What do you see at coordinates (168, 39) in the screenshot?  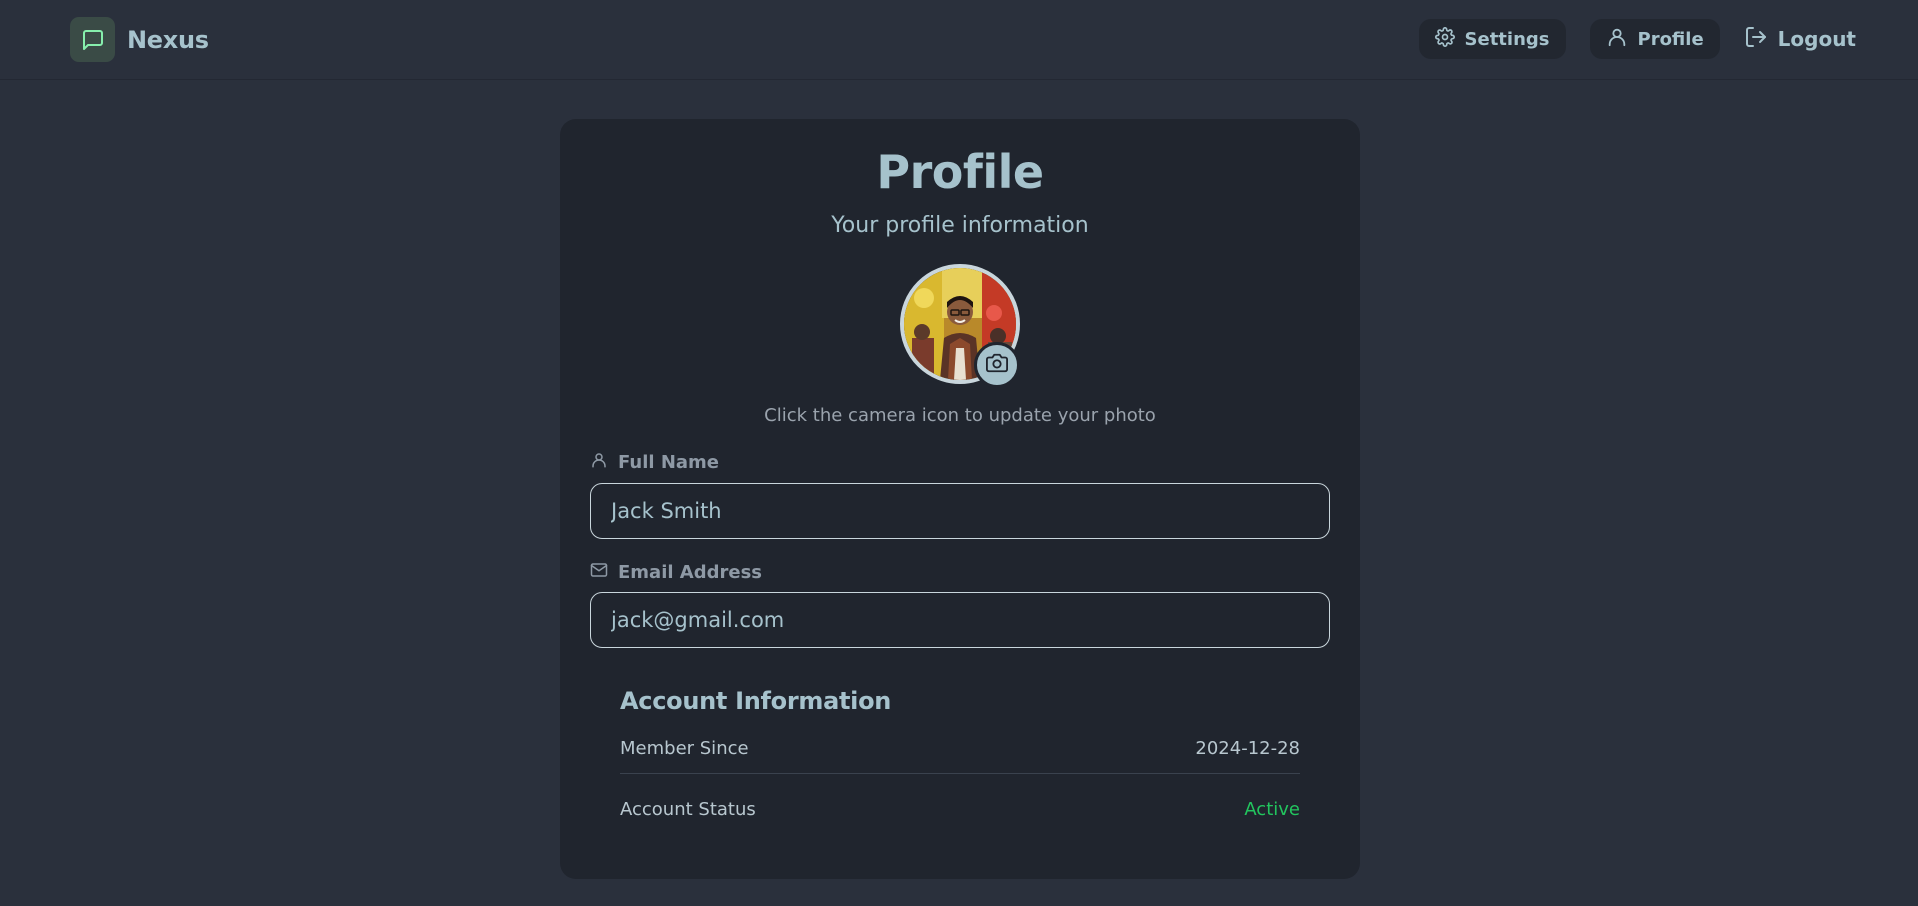 I see `brand-name: Nexus` at bounding box center [168, 39].